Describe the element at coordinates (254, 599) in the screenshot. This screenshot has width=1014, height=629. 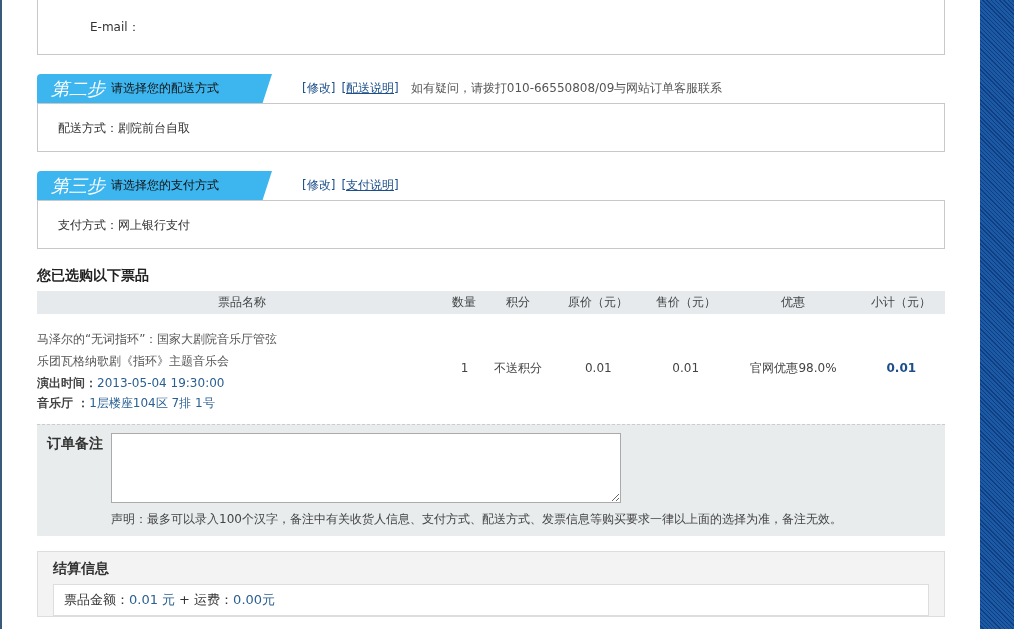
I see `shipping-value: 0.00元` at that location.